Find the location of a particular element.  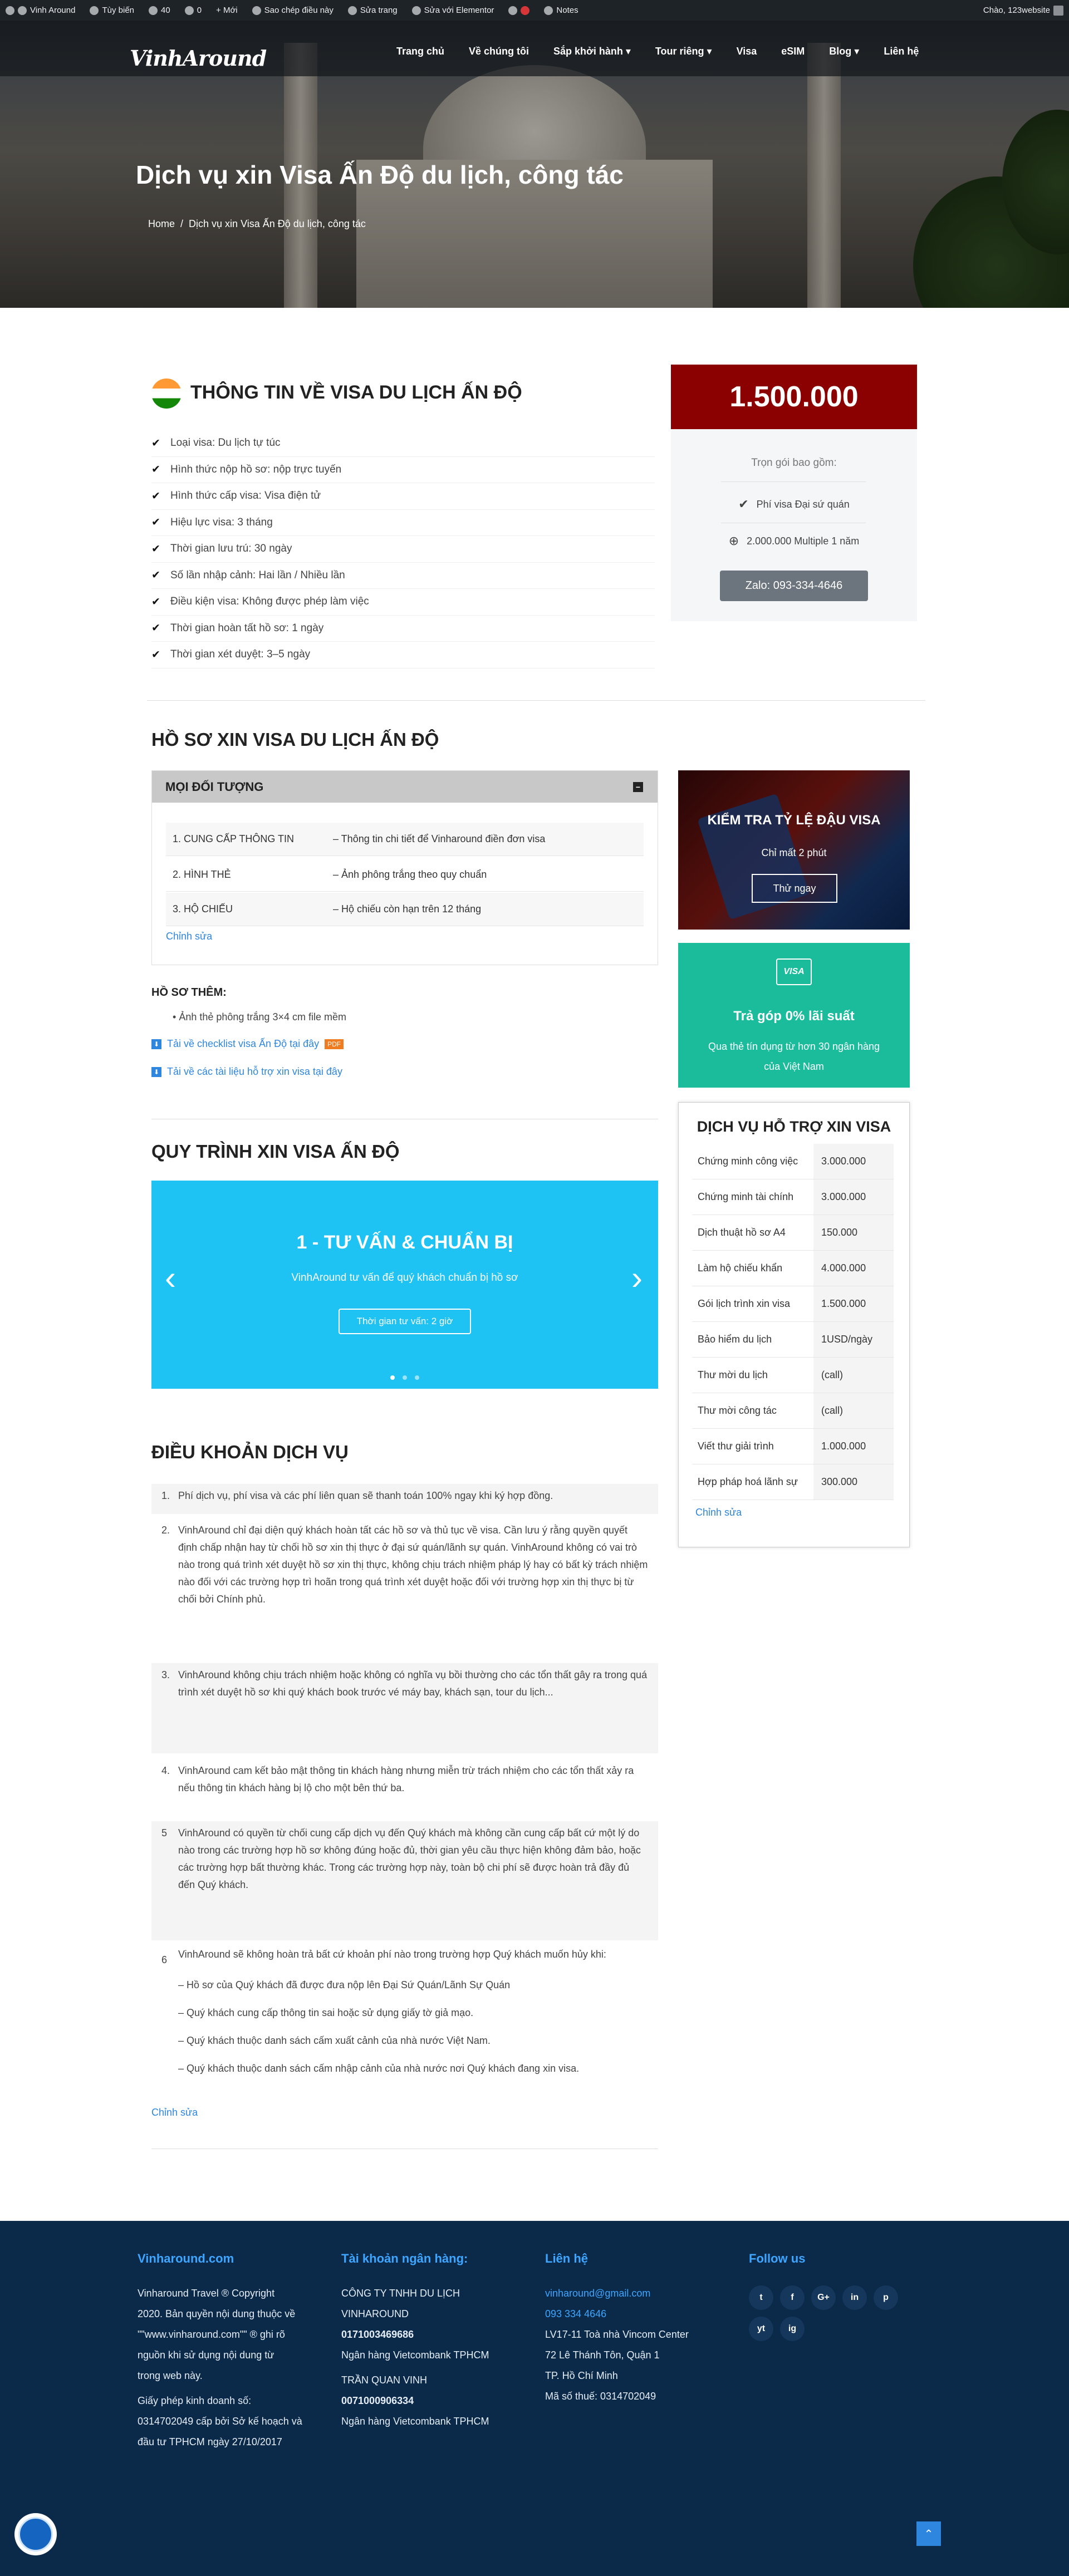

admin-seo is located at coordinates (519, 10).